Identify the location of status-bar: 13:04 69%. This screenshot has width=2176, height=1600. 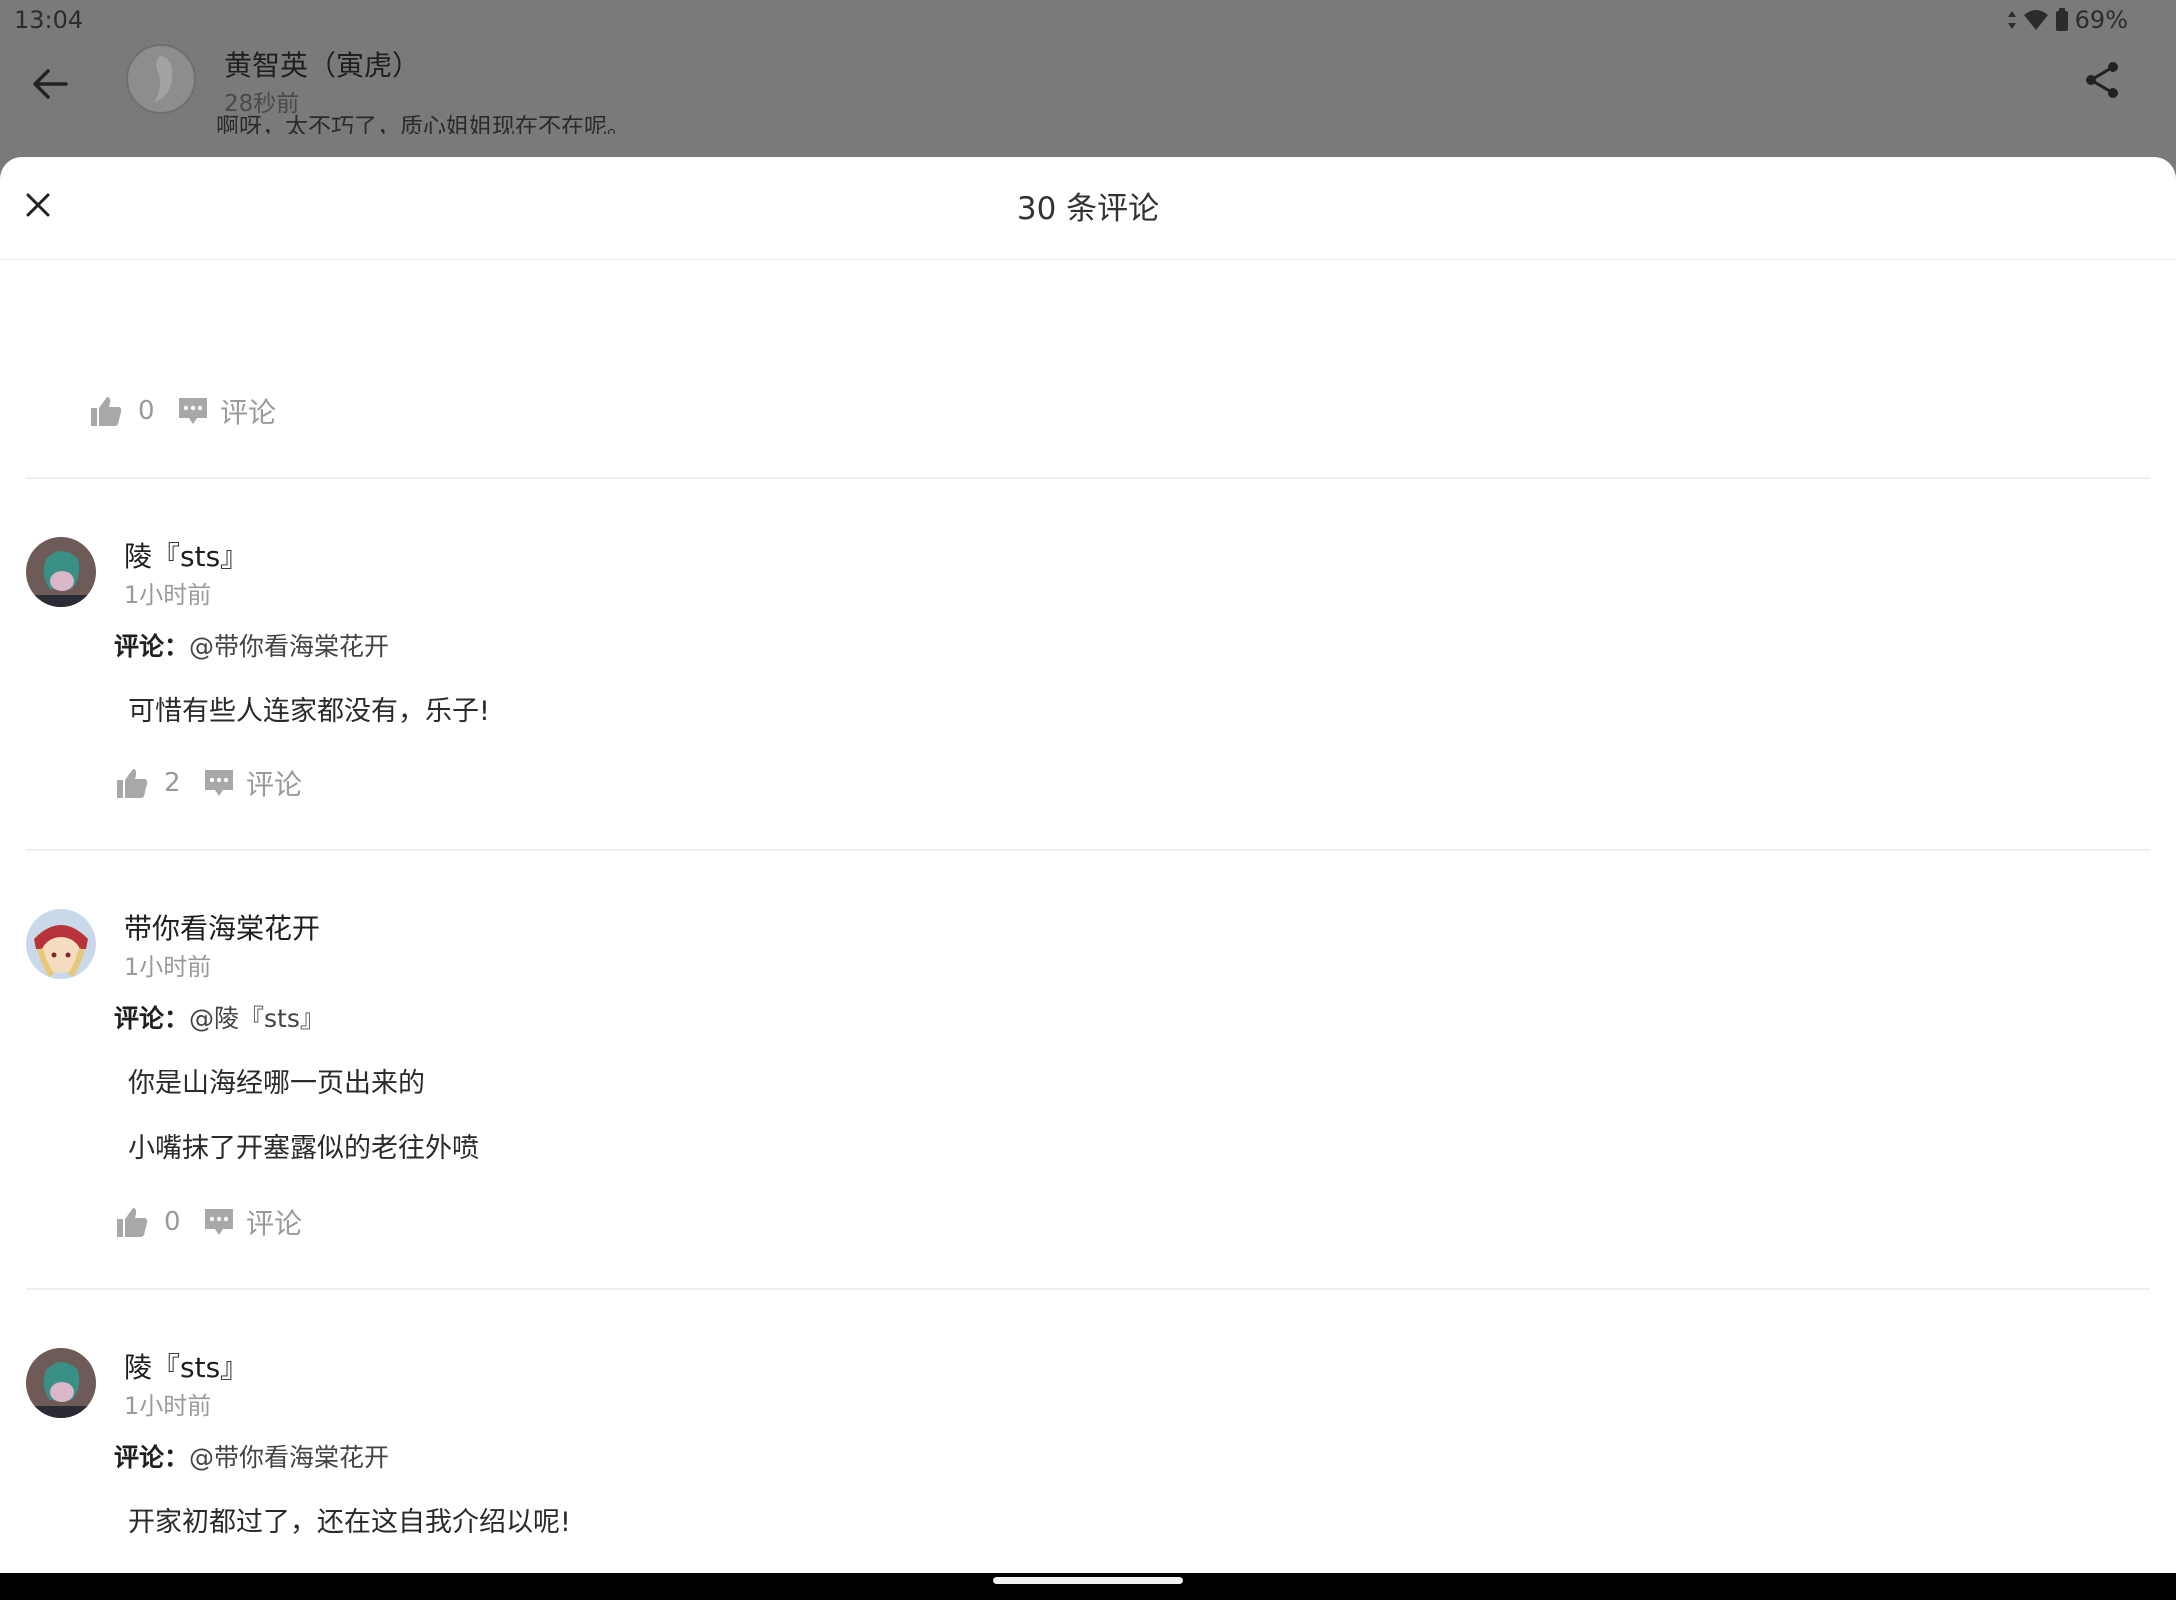
(1088, 22).